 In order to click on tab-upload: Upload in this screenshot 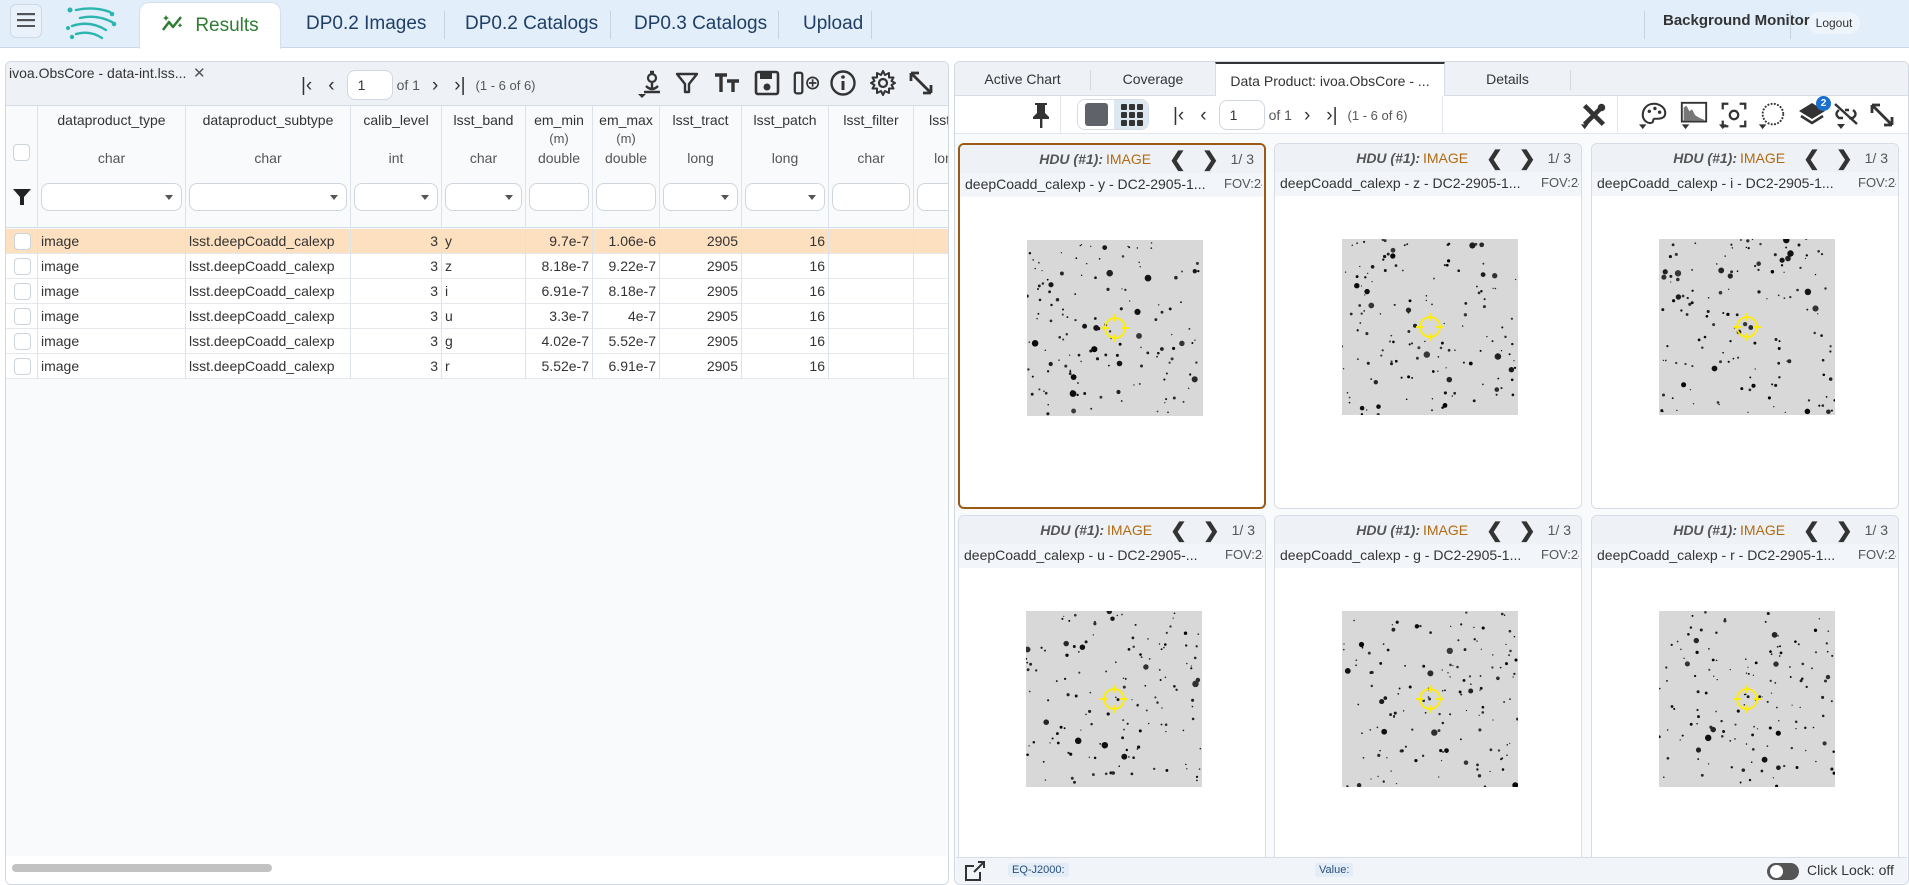, I will do `click(833, 24)`.